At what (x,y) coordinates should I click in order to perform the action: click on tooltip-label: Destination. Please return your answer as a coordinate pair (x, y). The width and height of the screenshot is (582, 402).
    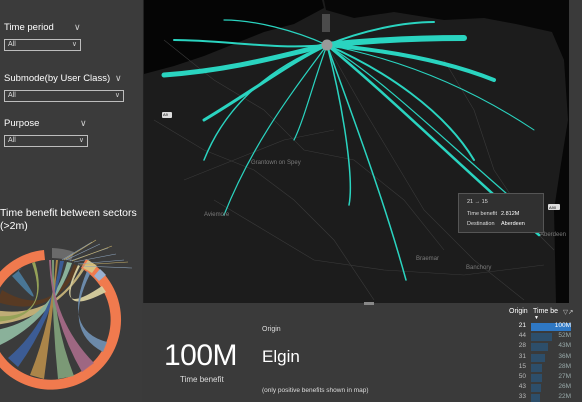
    Looking at the image, I should click on (481, 224).